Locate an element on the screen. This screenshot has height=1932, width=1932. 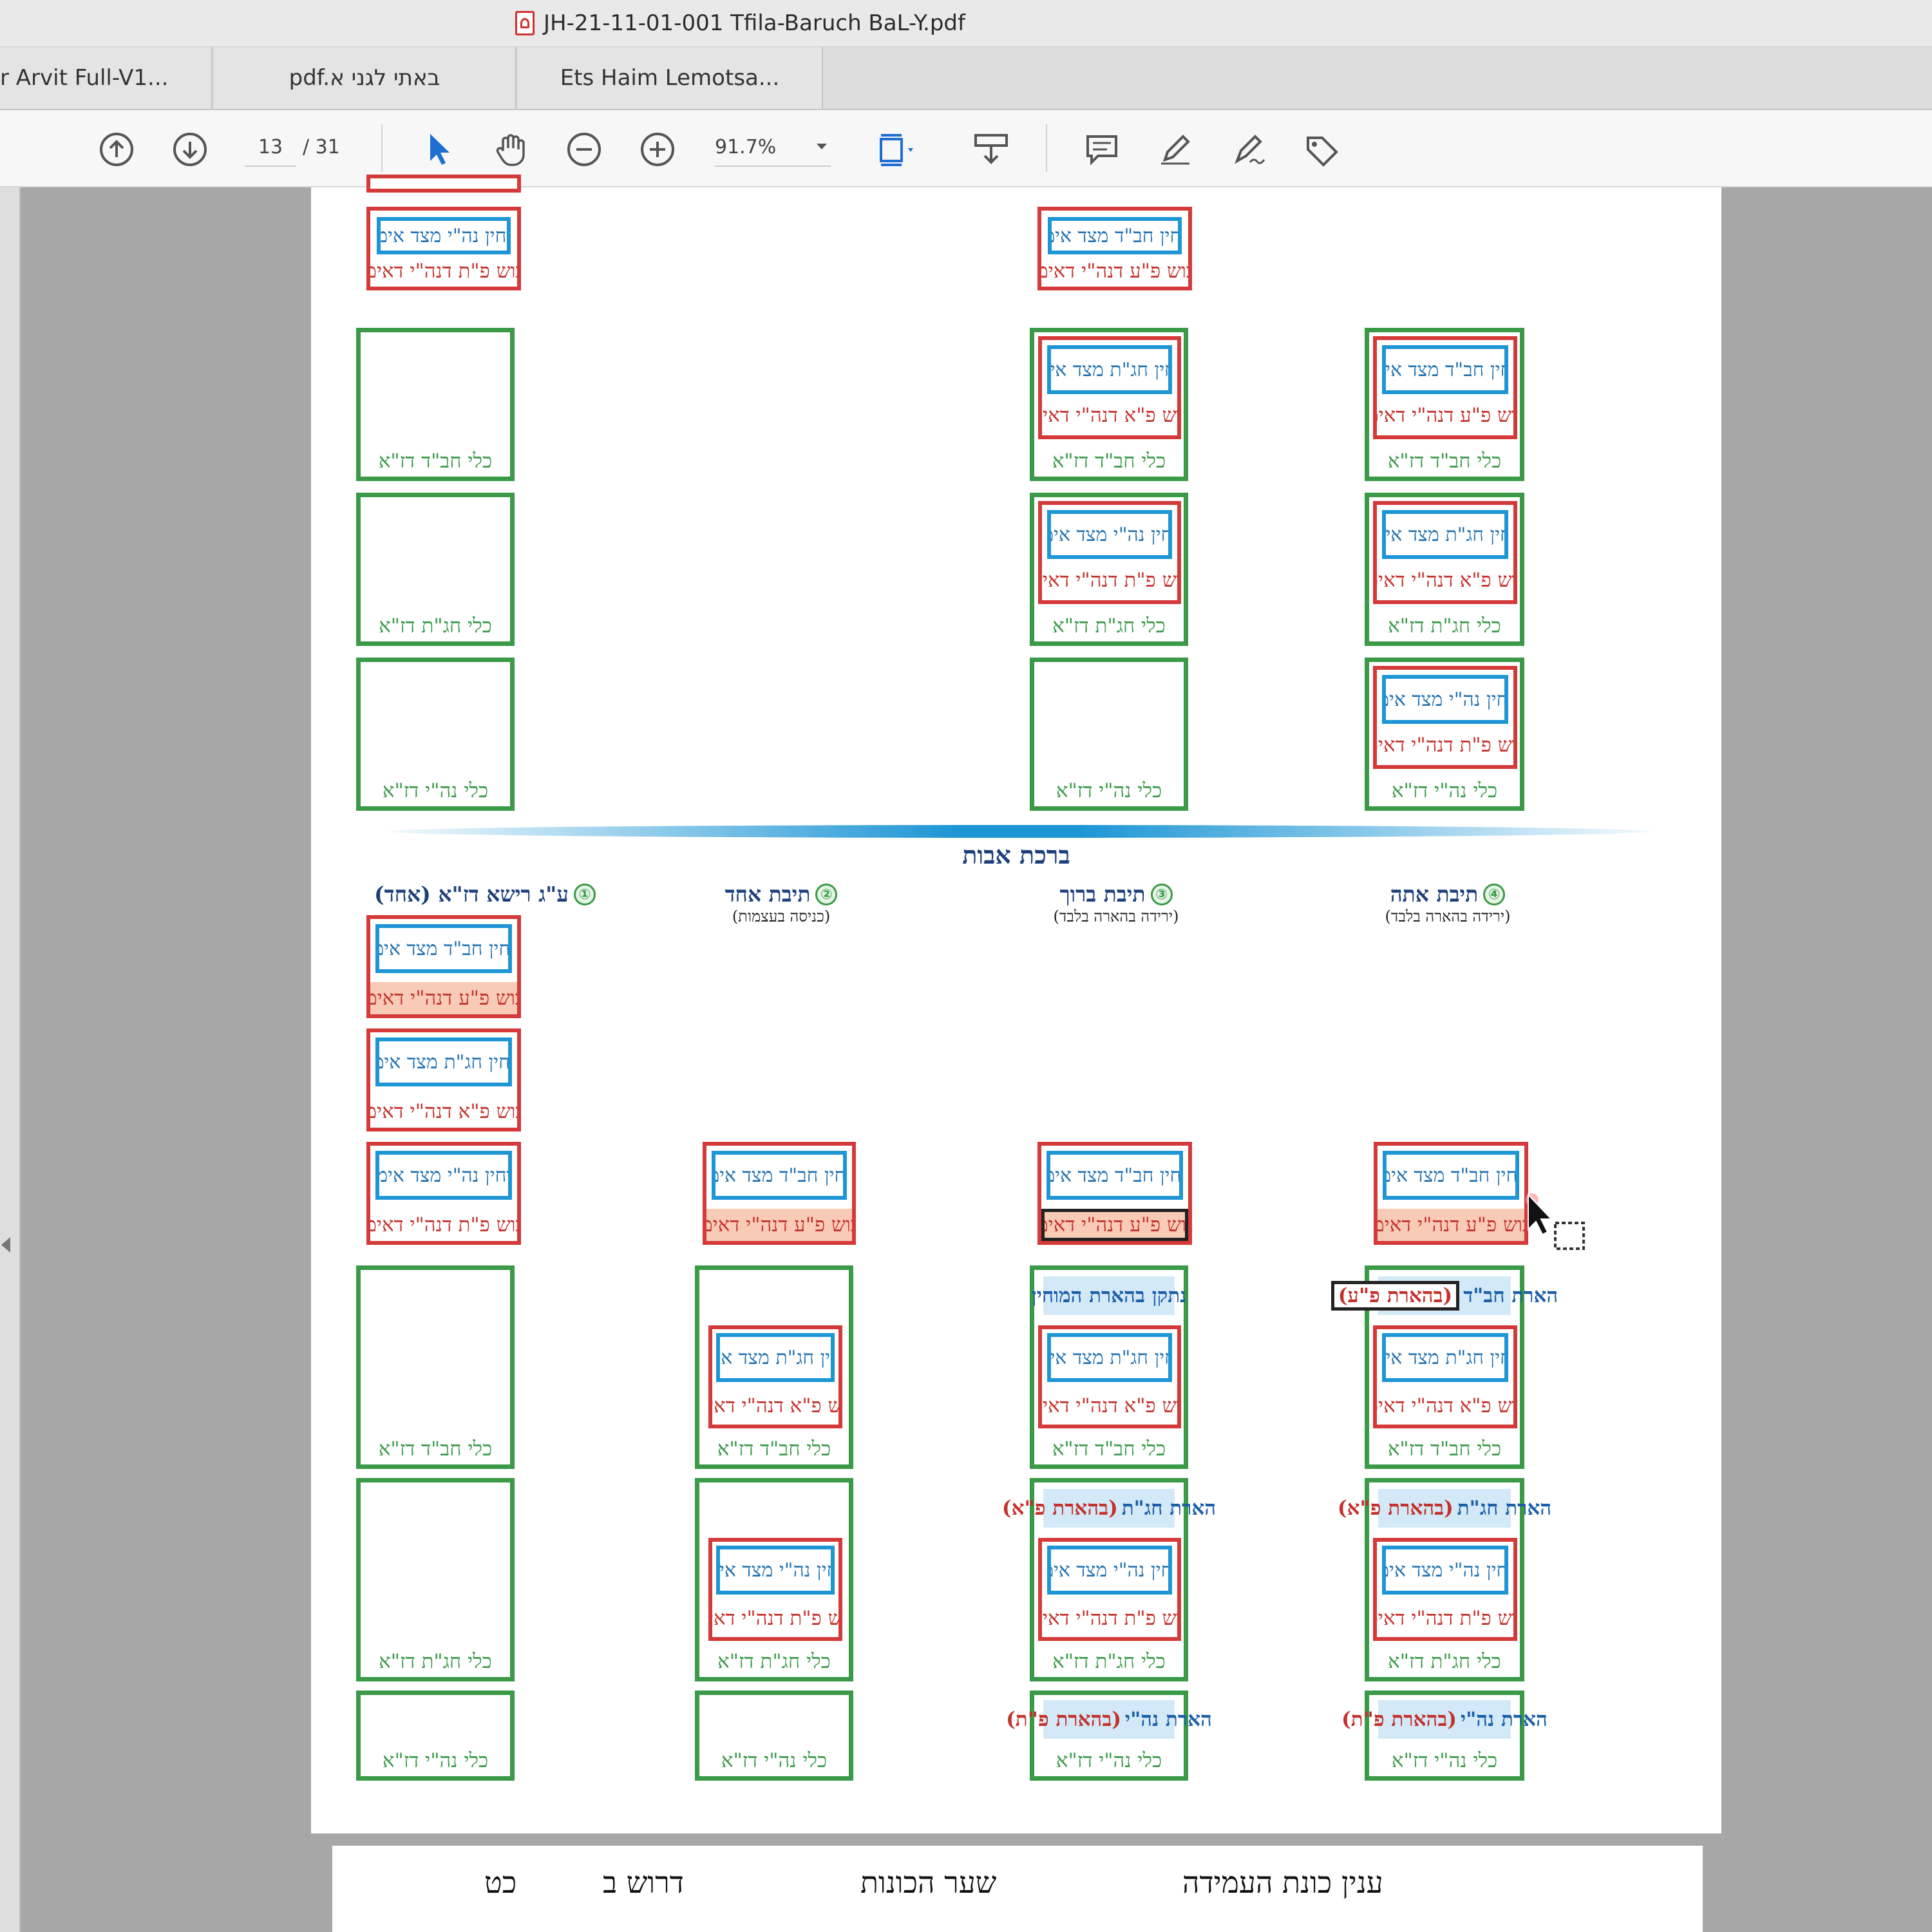
comment-icon is located at coordinates (1102, 149).